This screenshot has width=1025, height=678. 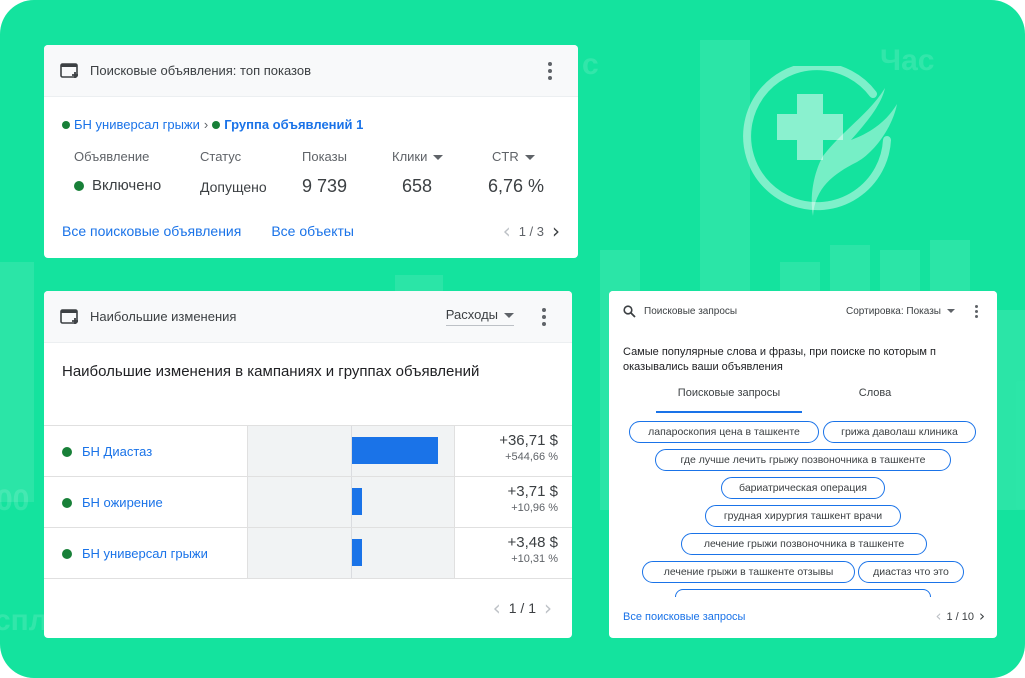 What do you see at coordinates (528, 440) in the screenshot?
I see `change-amount: +36,71 $` at bounding box center [528, 440].